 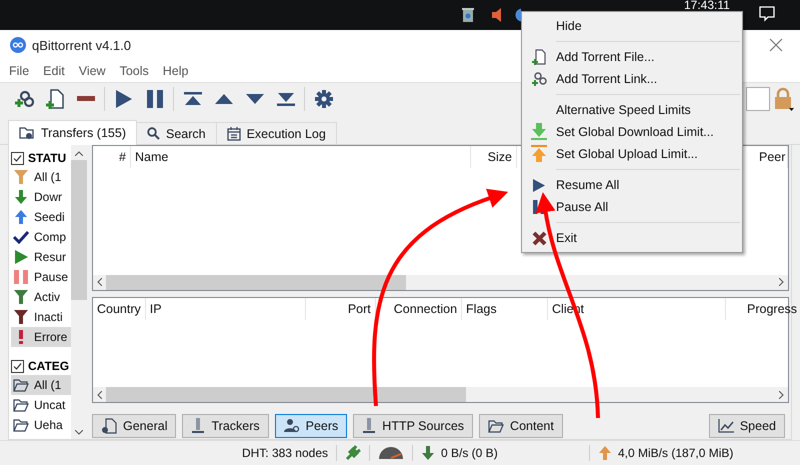 I want to click on column-header: Peer, so click(x=771, y=157).